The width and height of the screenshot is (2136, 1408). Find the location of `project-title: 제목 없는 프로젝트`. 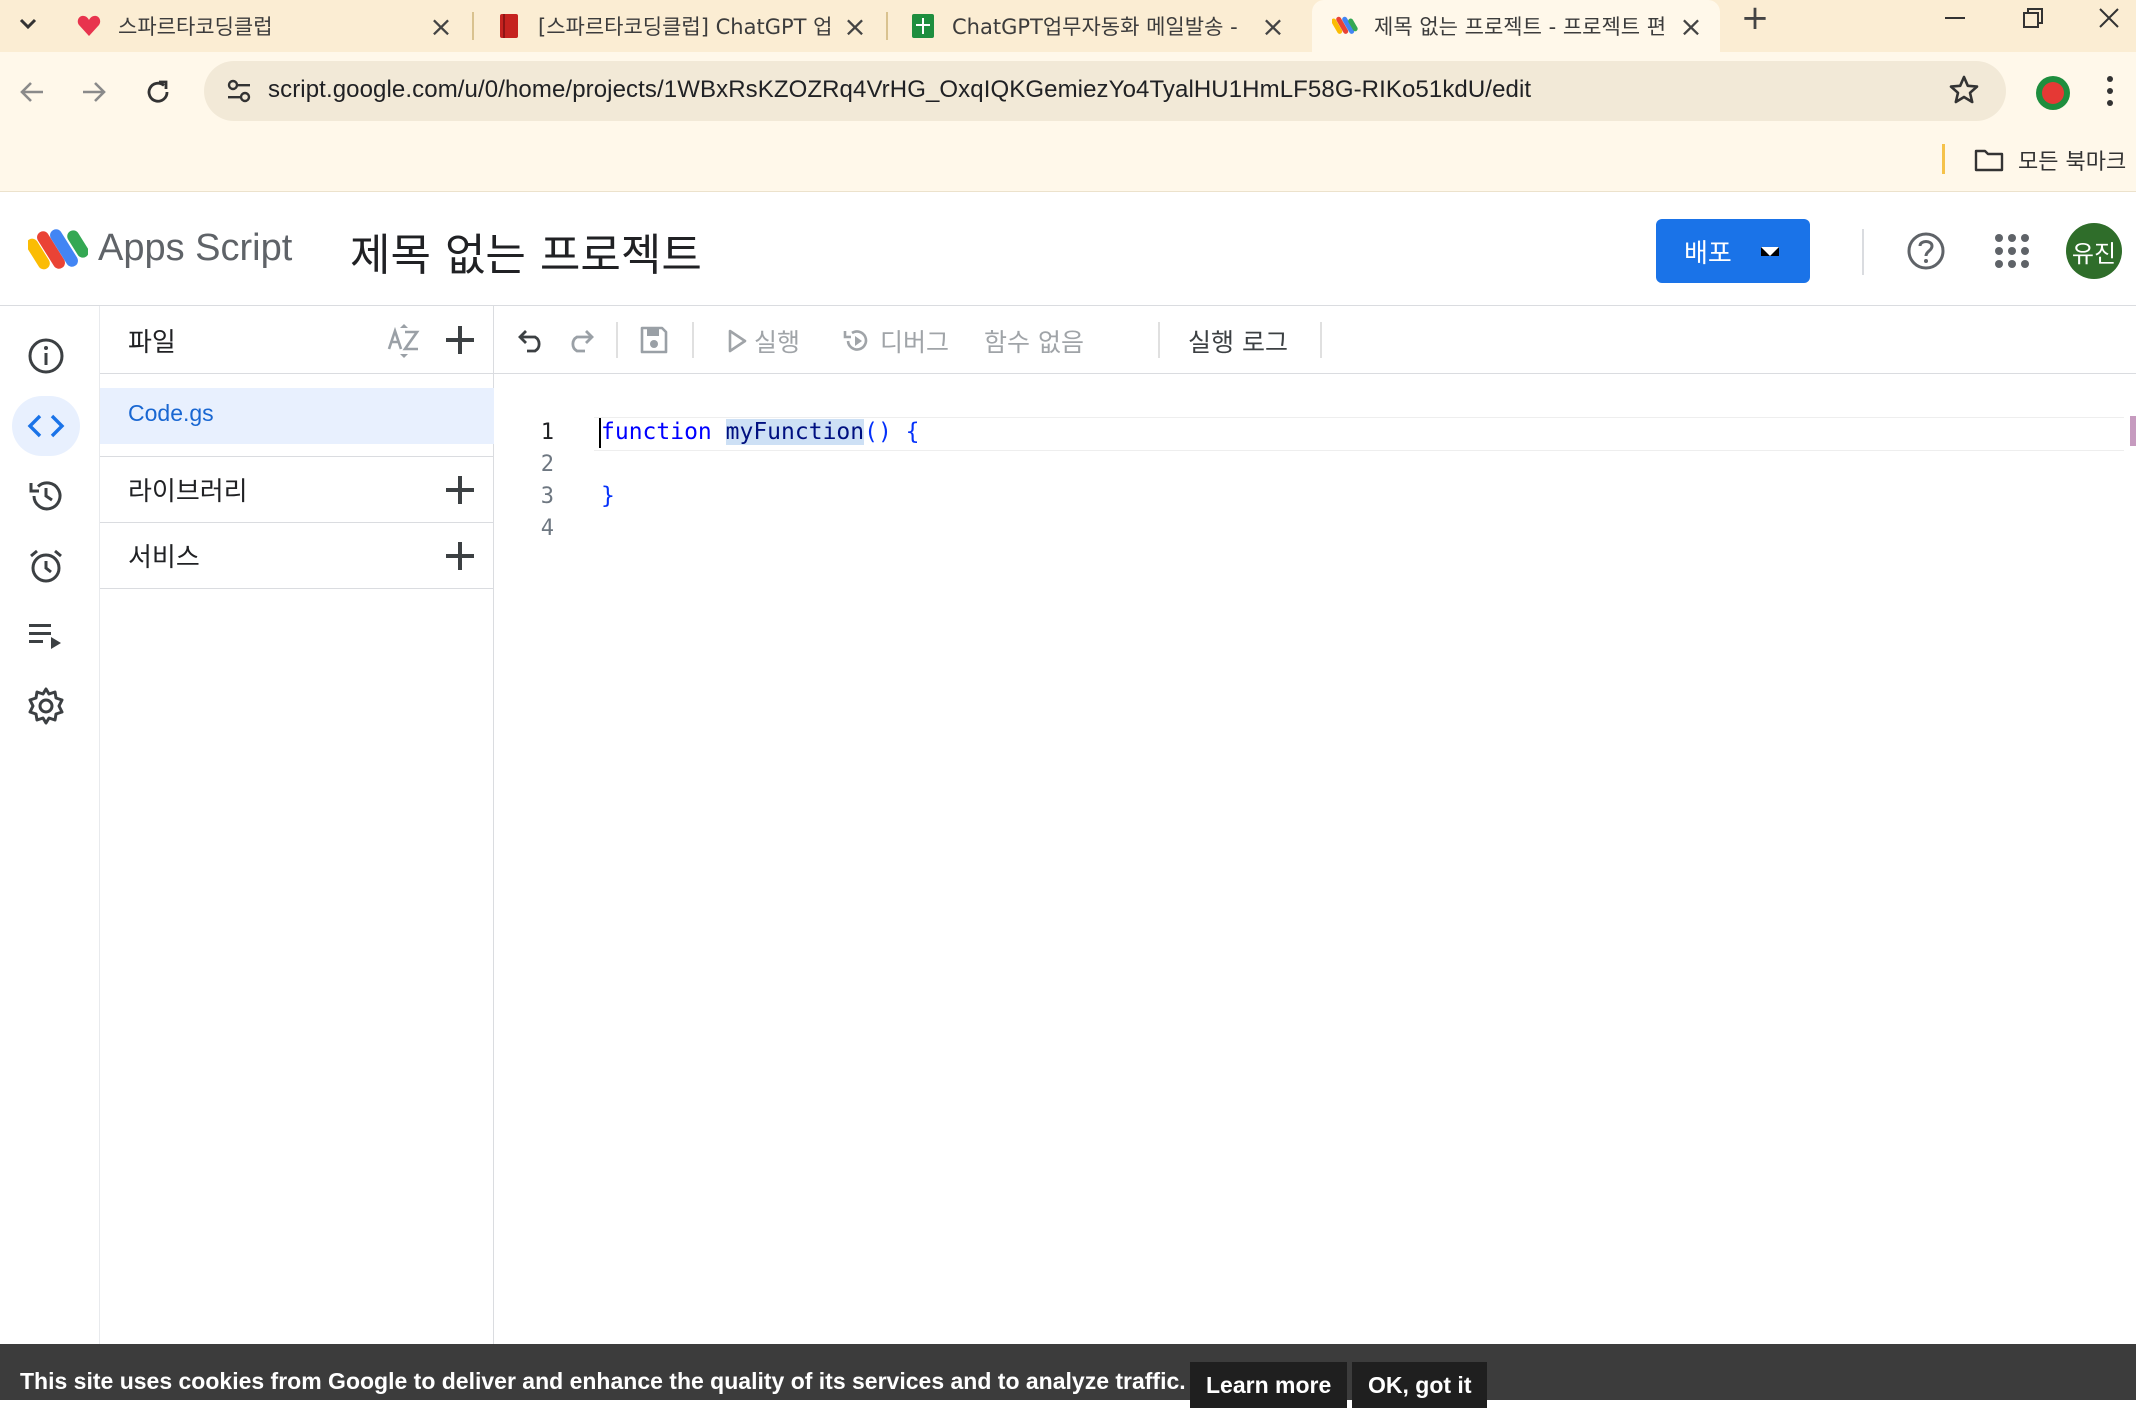

project-title: 제목 없는 프로젝트 is located at coordinates (526, 251).